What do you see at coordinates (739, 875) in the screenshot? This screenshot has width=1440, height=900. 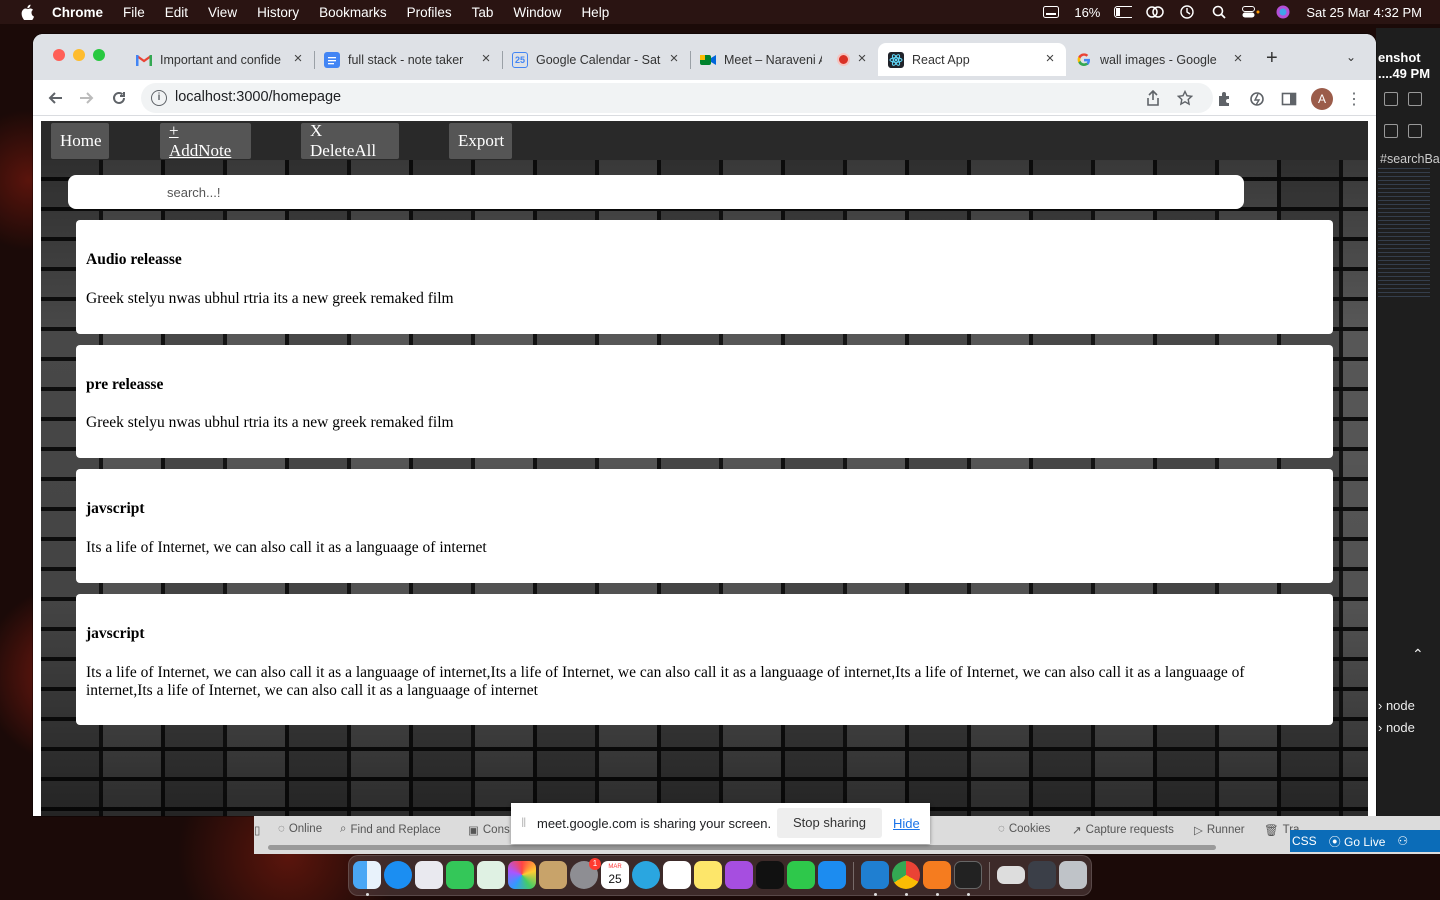 I see `podcasts-icon` at bounding box center [739, 875].